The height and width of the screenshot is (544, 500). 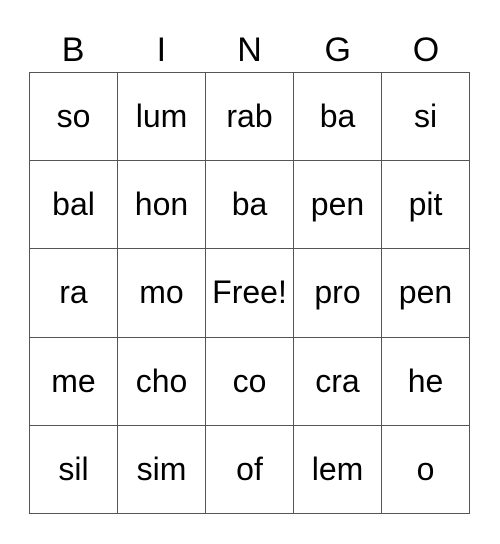 What do you see at coordinates (426, 469) in the screenshot?
I see `bingo-cell: o` at bounding box center [426, 469].